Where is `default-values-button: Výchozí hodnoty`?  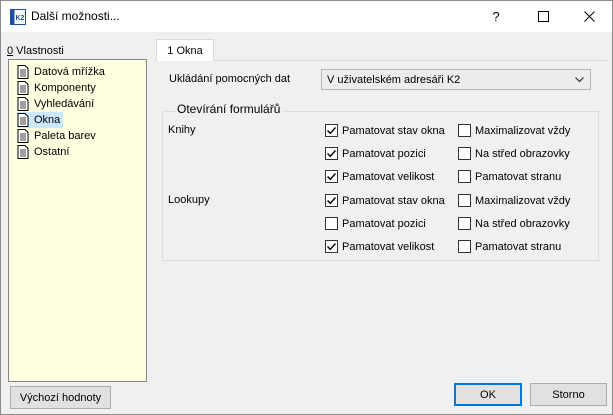
default-values-button: Výchozí hodnoty is located at coordinates (60, 397).